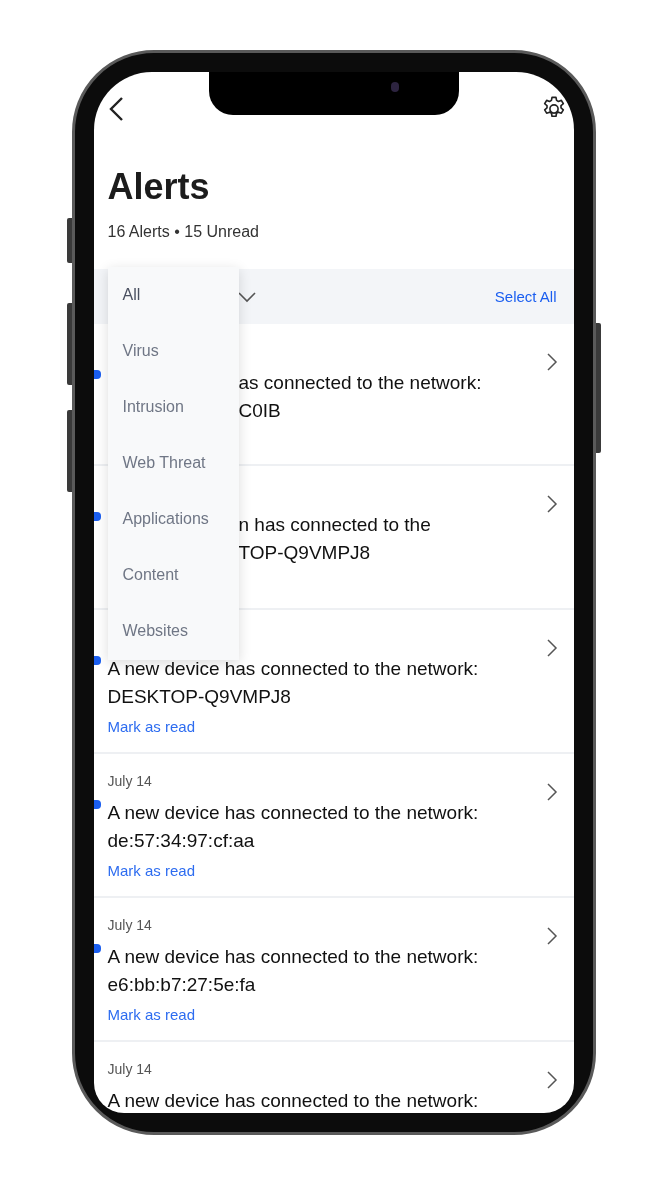 This screenshot has height=1201, width=667. I want to click on alert-message: DESKTOP-Q9VMPJ8, so click(199, 697).